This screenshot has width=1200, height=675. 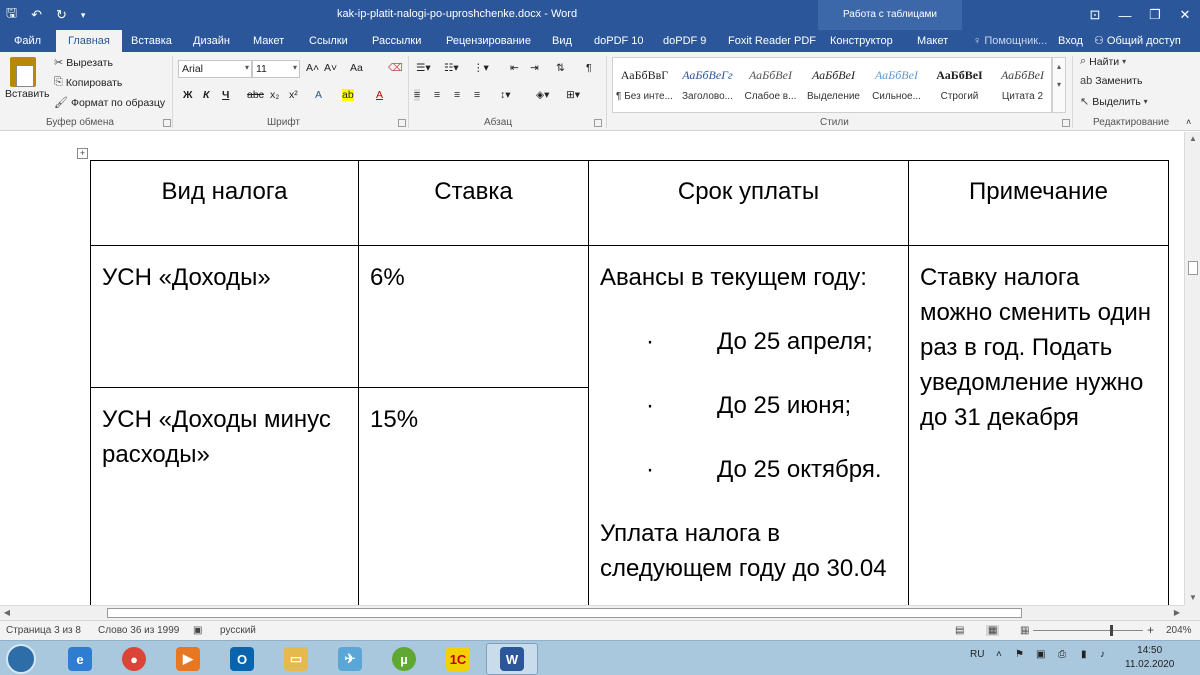 What do you see at coordinates (542, 95) in the screenshot?
I see `shading-icon: ◈▾` at bounding box center [542, 95].